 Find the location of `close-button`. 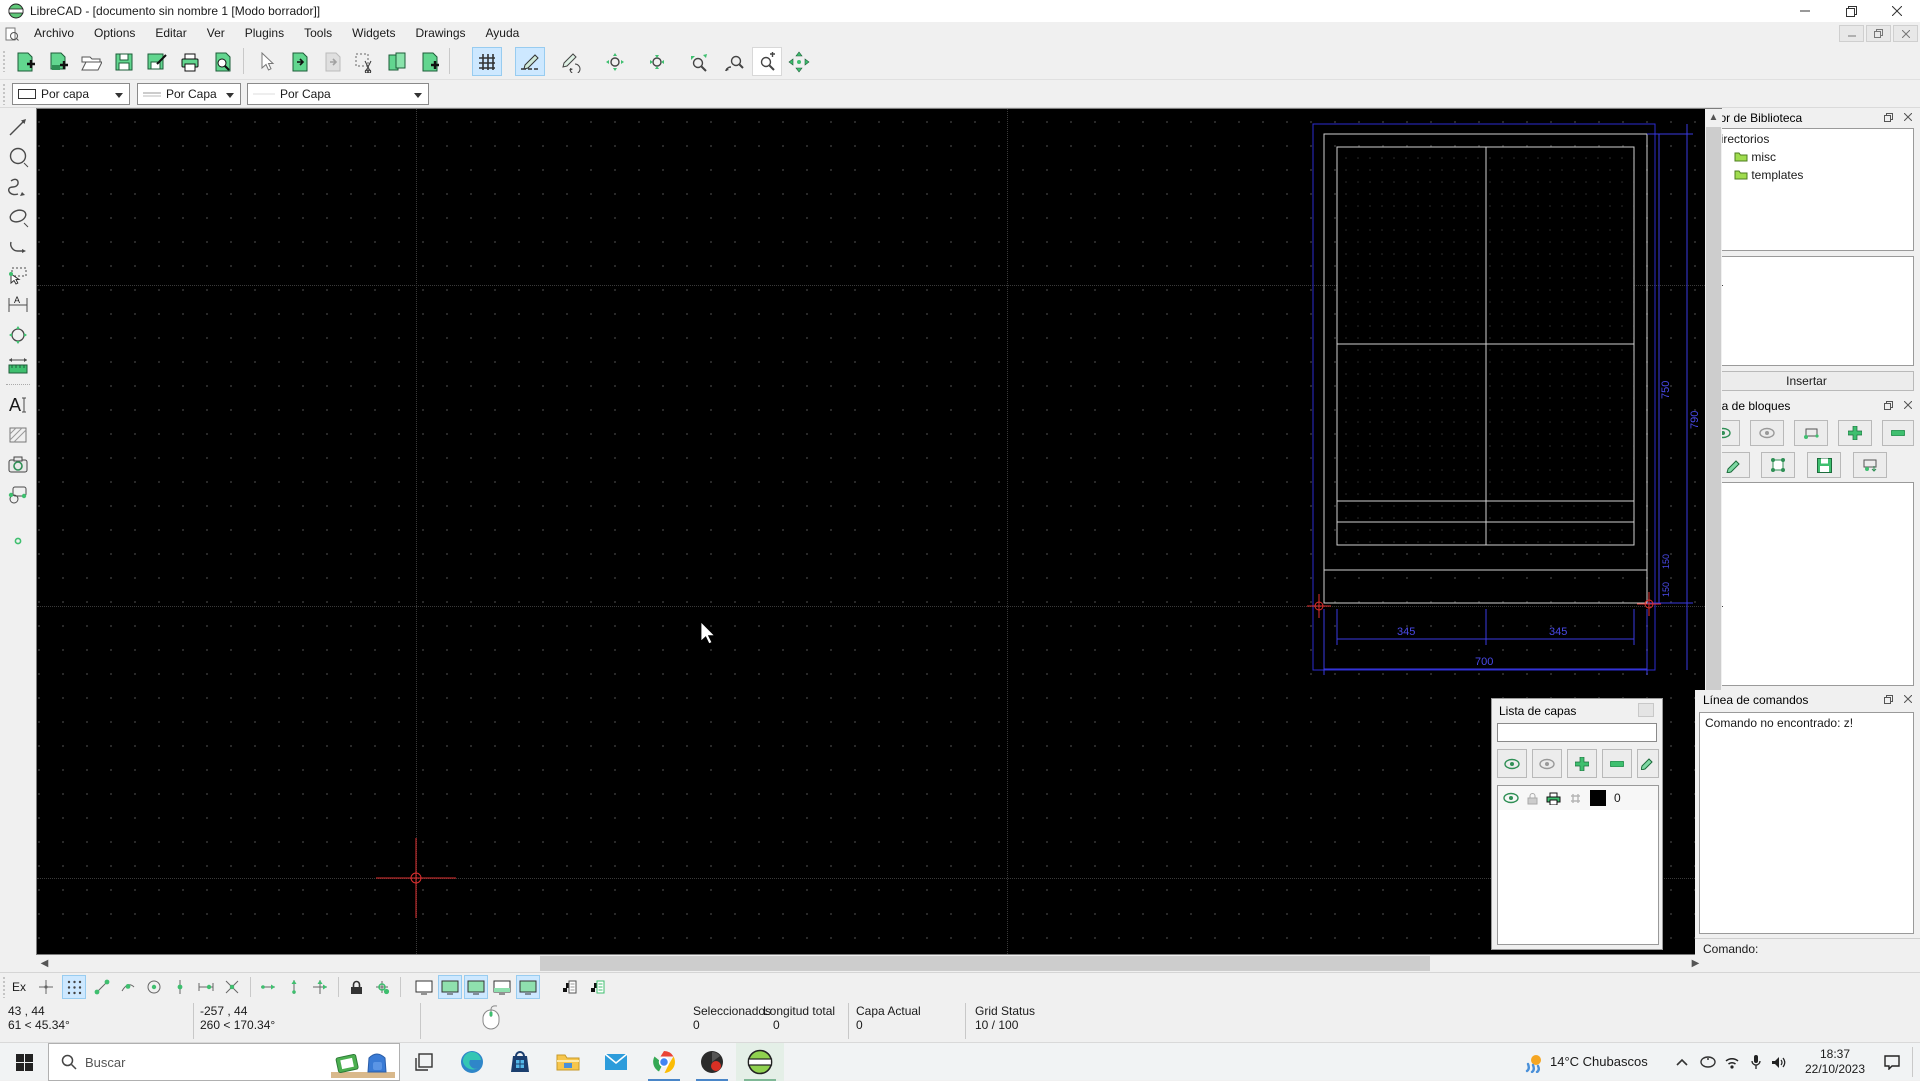

close-button is located at coordinates (1897, 11).